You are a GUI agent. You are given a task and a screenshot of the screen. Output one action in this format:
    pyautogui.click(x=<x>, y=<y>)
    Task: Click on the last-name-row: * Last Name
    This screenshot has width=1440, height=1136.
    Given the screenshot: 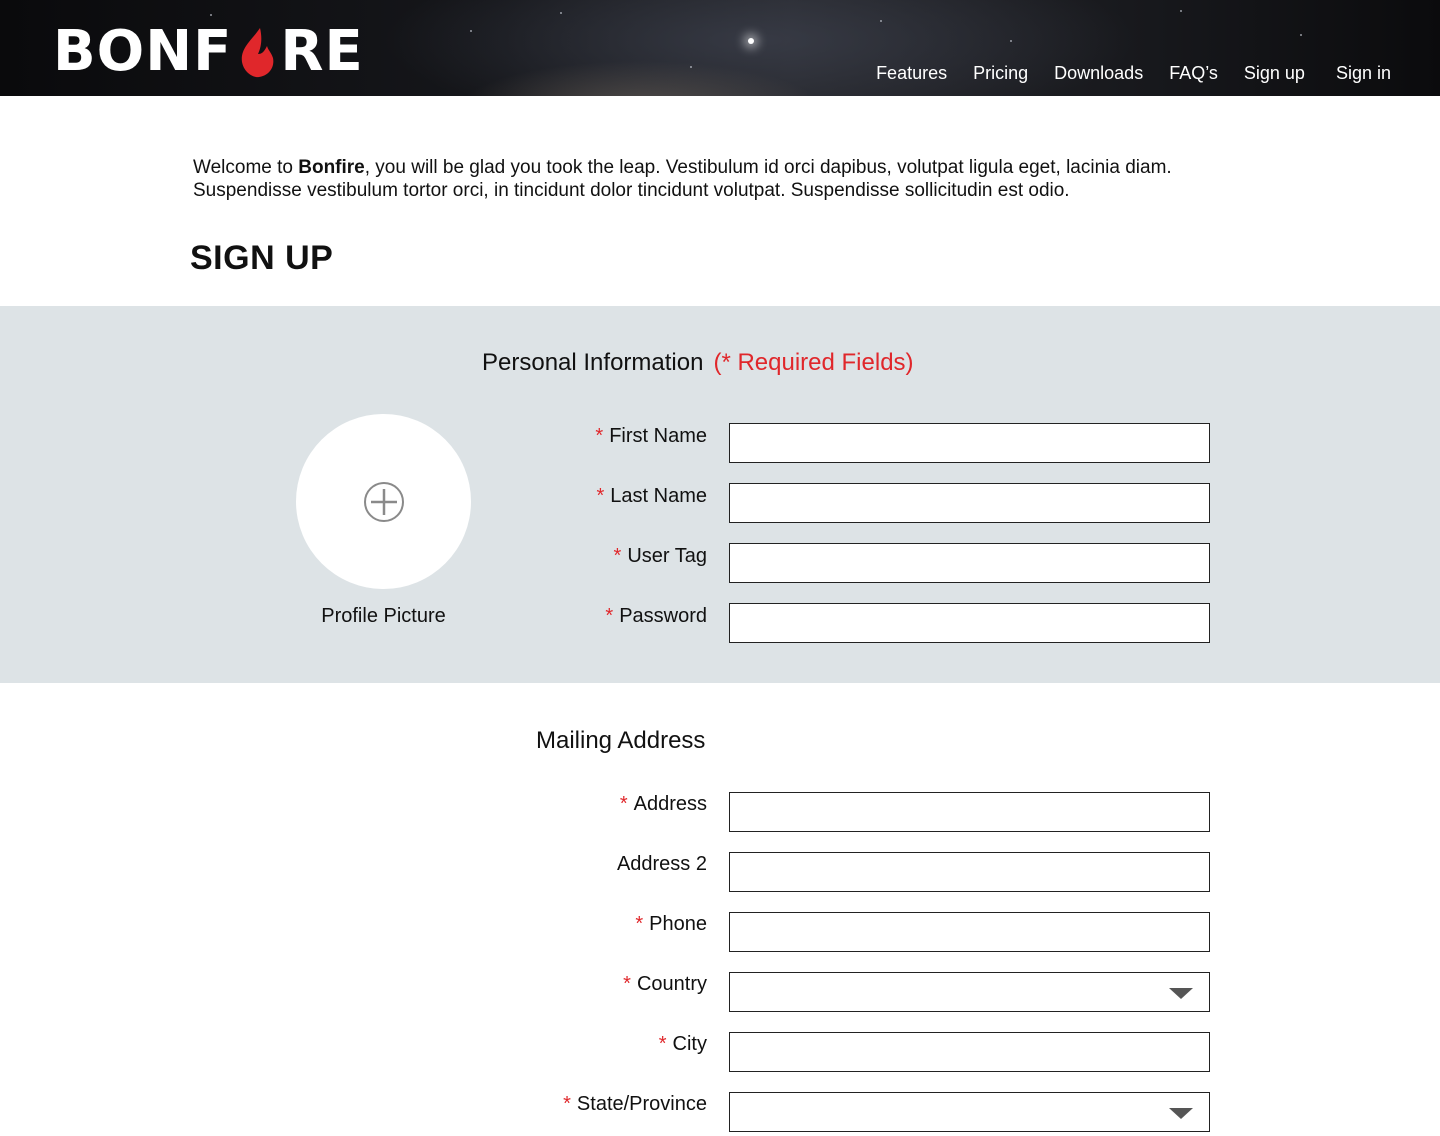 What is the action you would take?
    pyautogui.click(x=805, y=503)
    